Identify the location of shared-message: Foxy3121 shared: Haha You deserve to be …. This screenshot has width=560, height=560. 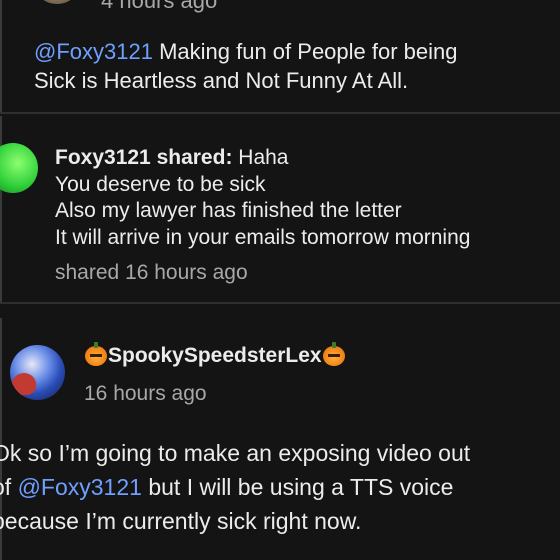
(262, 198).